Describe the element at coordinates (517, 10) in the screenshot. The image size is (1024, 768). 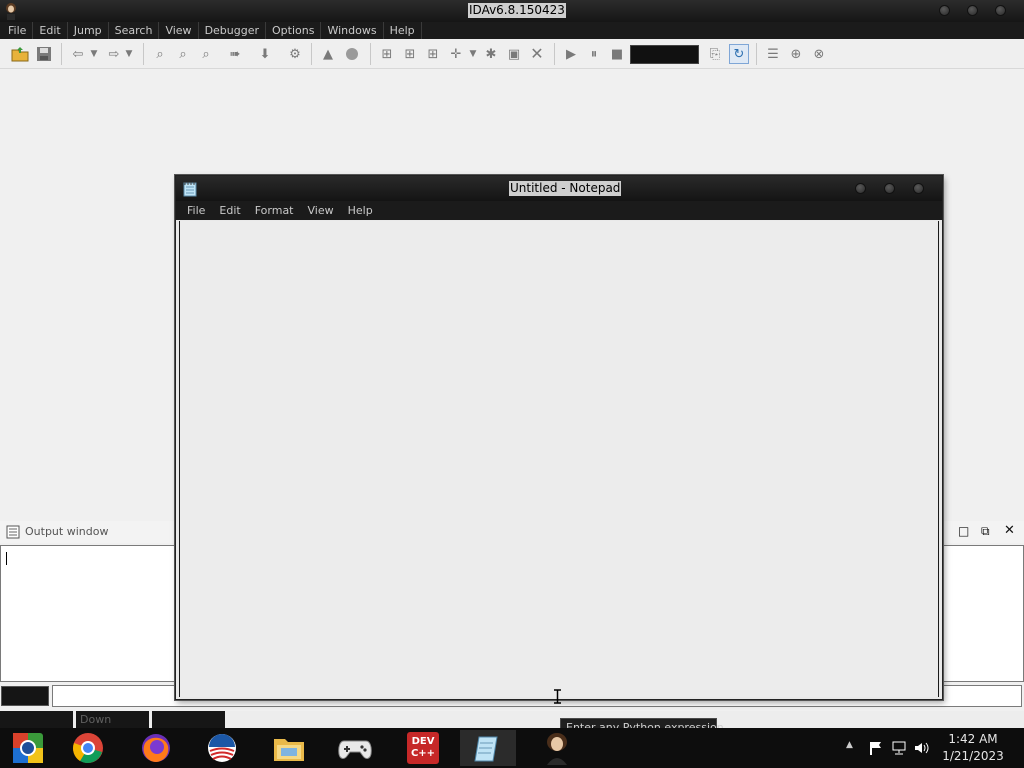
I see `ida-window-title: IDAv6.8.150423` at that location.